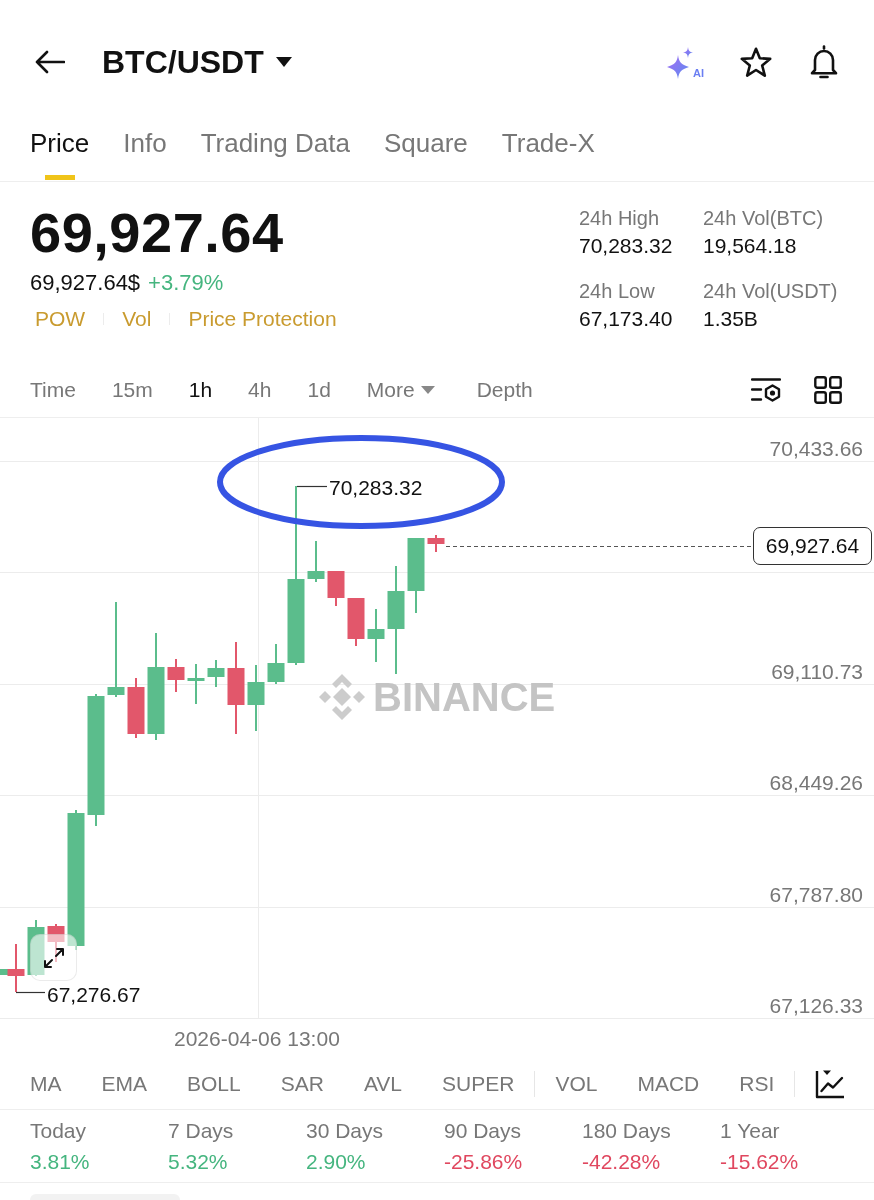 Image resolution: width=874 pixels, height=1200 pixels. I want to click on tab: Price, so click(60, 152).